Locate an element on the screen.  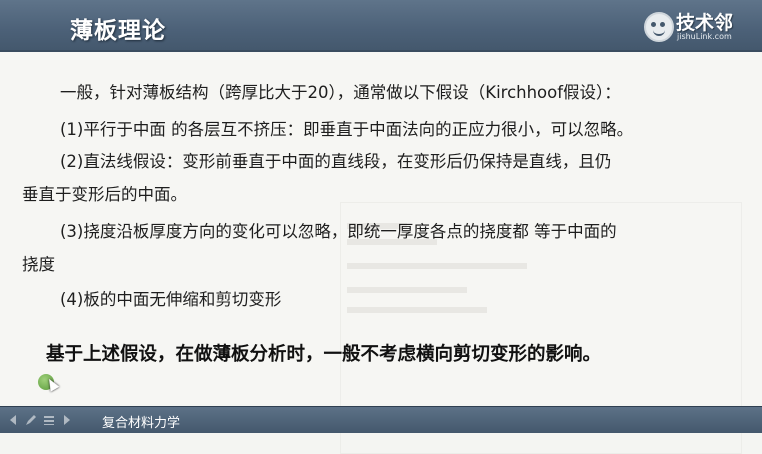
brand-watermark: 技术邻 jishuLink.com is located at coordinates (696, 26).